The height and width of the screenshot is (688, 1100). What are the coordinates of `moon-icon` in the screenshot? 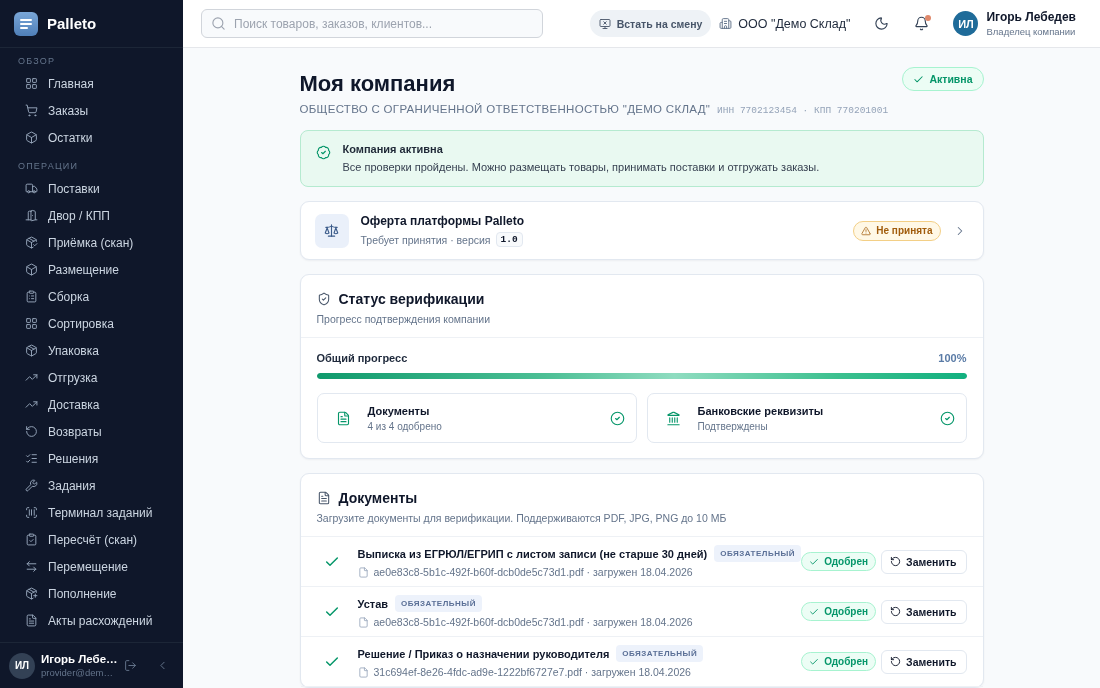 It's located at (882, 23).